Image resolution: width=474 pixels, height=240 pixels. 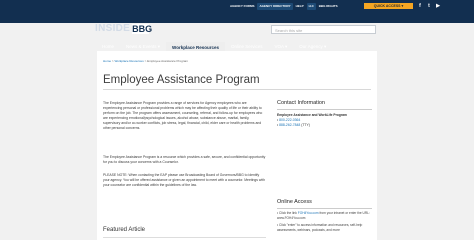 What do you see at coordinates (294, 202) in the screenshot?
I see `online-heading: Online Access` at bounding box center [294, 202].